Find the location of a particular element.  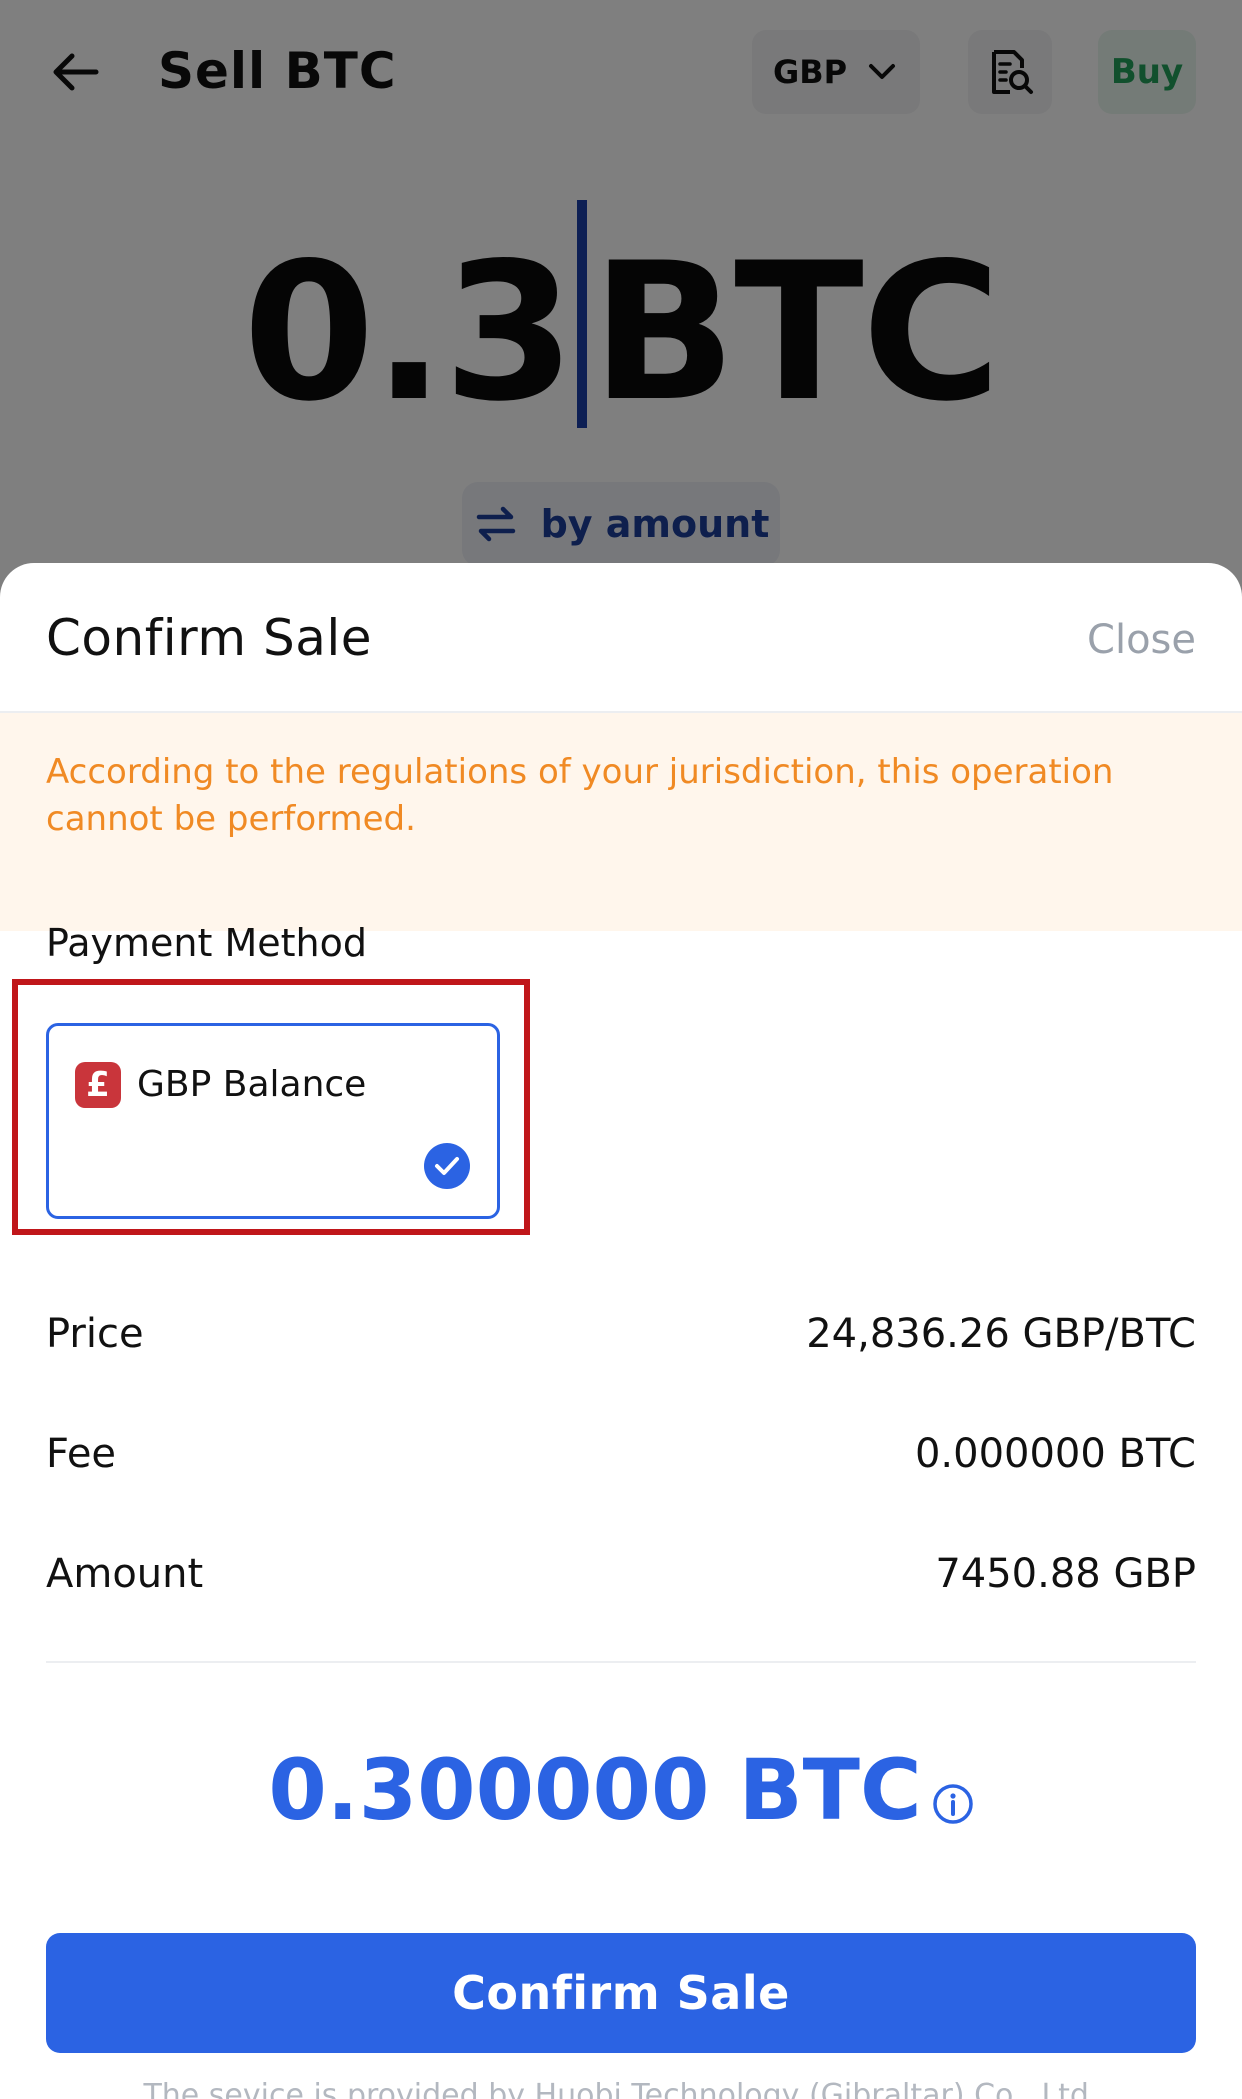

info-icon is located at coordinates (953, 1804).